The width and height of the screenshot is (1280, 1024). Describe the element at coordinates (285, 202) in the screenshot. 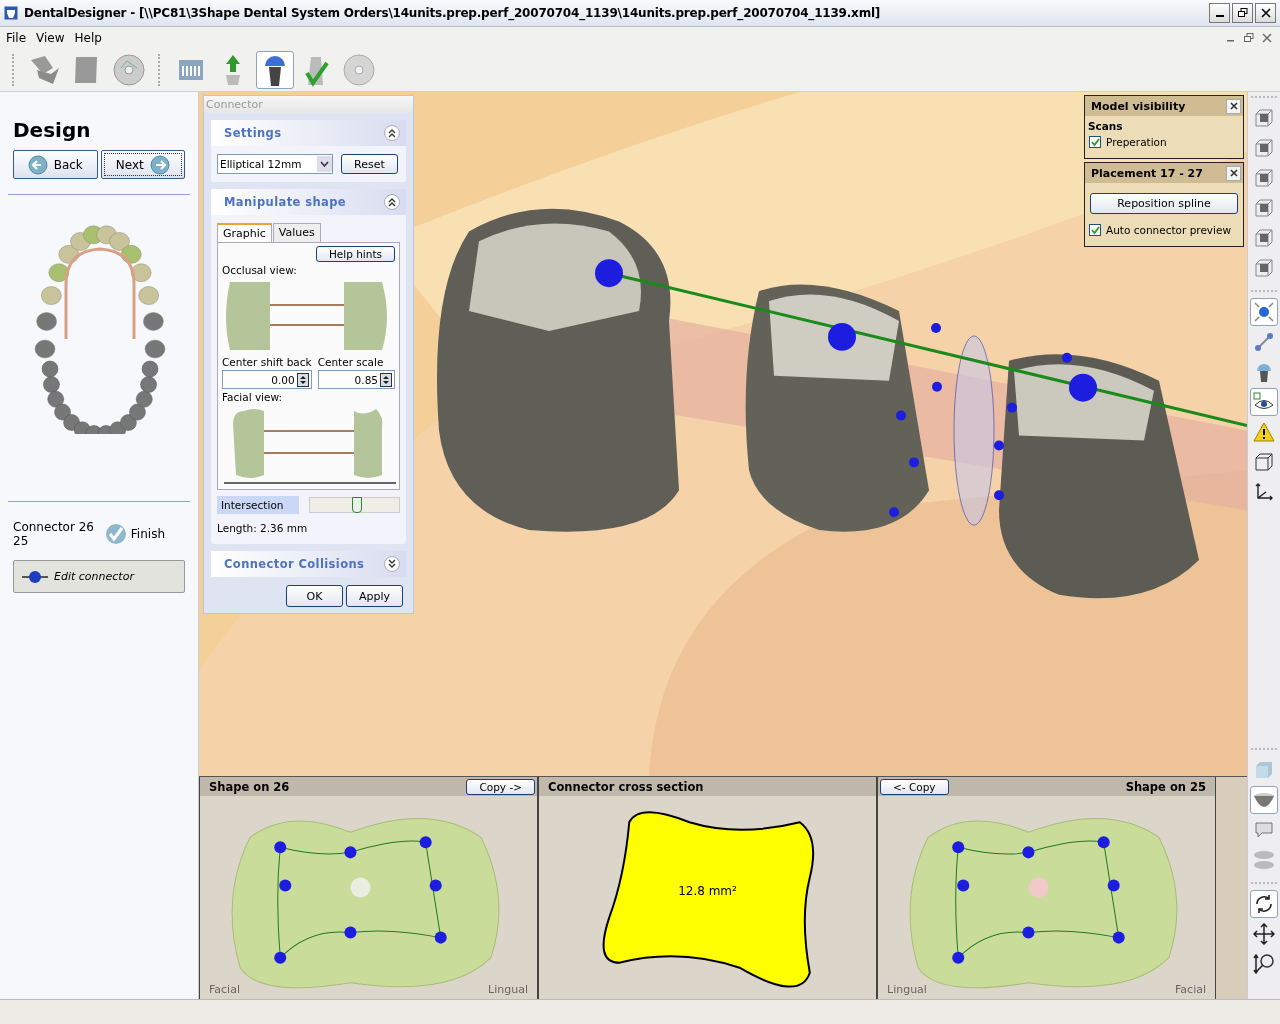

I see `section-title: Manipulate shape` at that location.